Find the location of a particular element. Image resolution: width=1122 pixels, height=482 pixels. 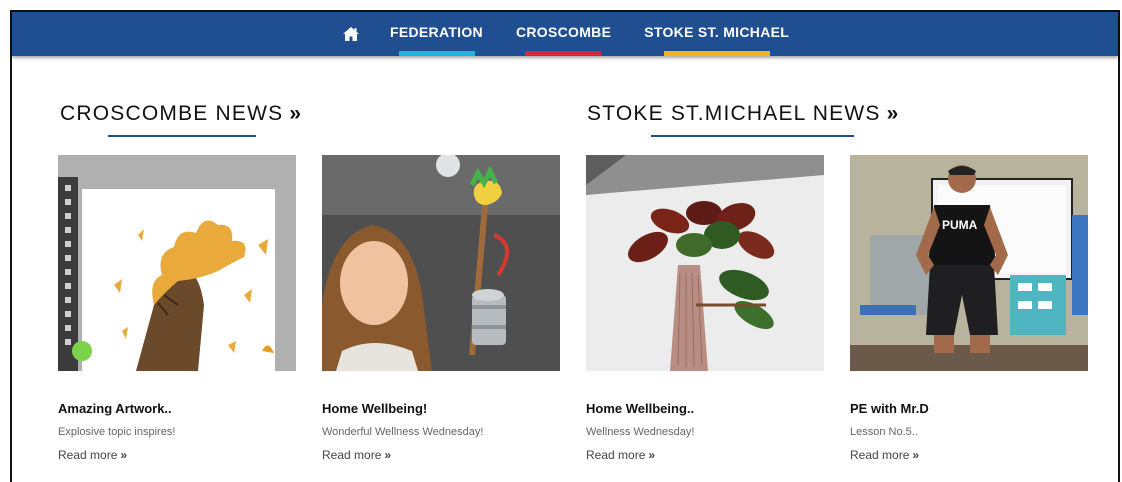

news-card-title: Amazing Artwork.. is located at coordinates (177, 408).